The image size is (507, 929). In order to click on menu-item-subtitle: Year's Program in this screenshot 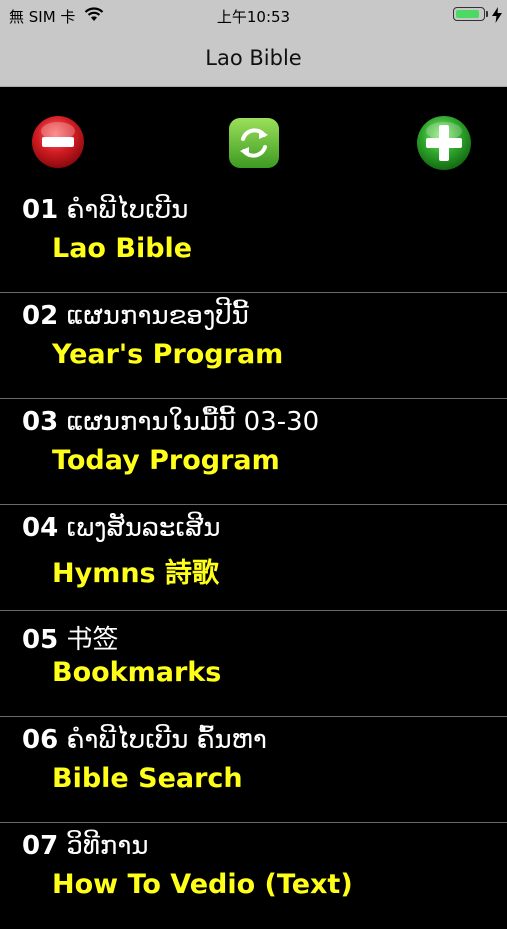, I will do `click(168, 354)`.